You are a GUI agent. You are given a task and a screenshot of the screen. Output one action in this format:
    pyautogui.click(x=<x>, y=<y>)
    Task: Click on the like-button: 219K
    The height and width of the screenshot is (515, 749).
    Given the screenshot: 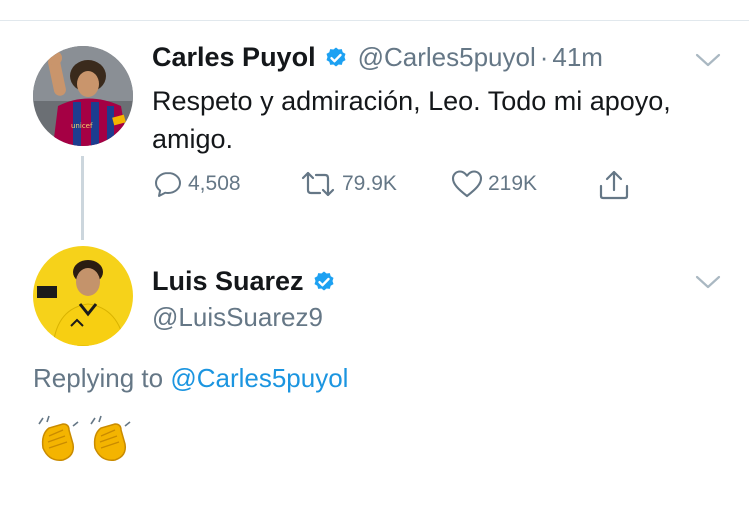 What is the action you would take?
    pyautogui.click(x=493, y=184)
    